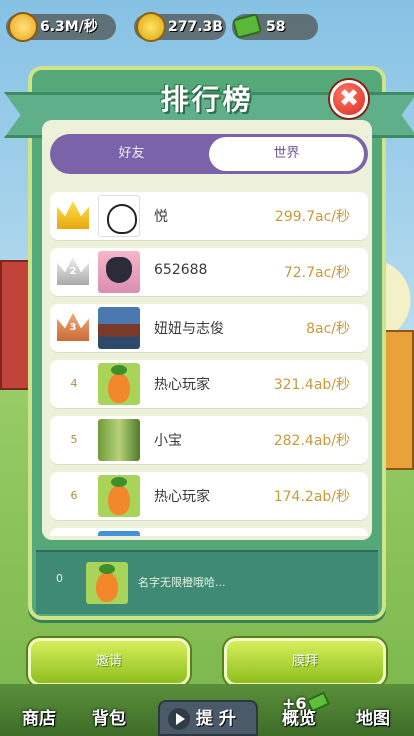 The width and height of the screenshot is (414, 736). What do you see at coordinates (247, 26) in the screenshot?
I see `cash-icon` at bounding box center [247, 26].